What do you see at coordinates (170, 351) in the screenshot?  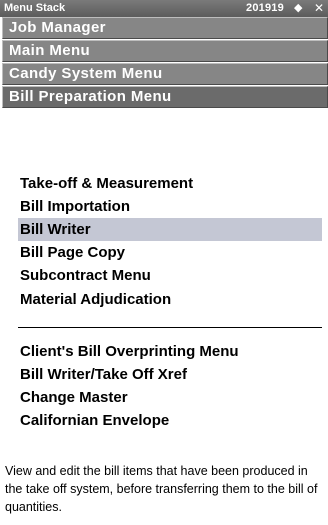 I see `menu-item-clients-bill-overprinting: Client's Bill Overprinting Menu` at bounding box center [170, 351].